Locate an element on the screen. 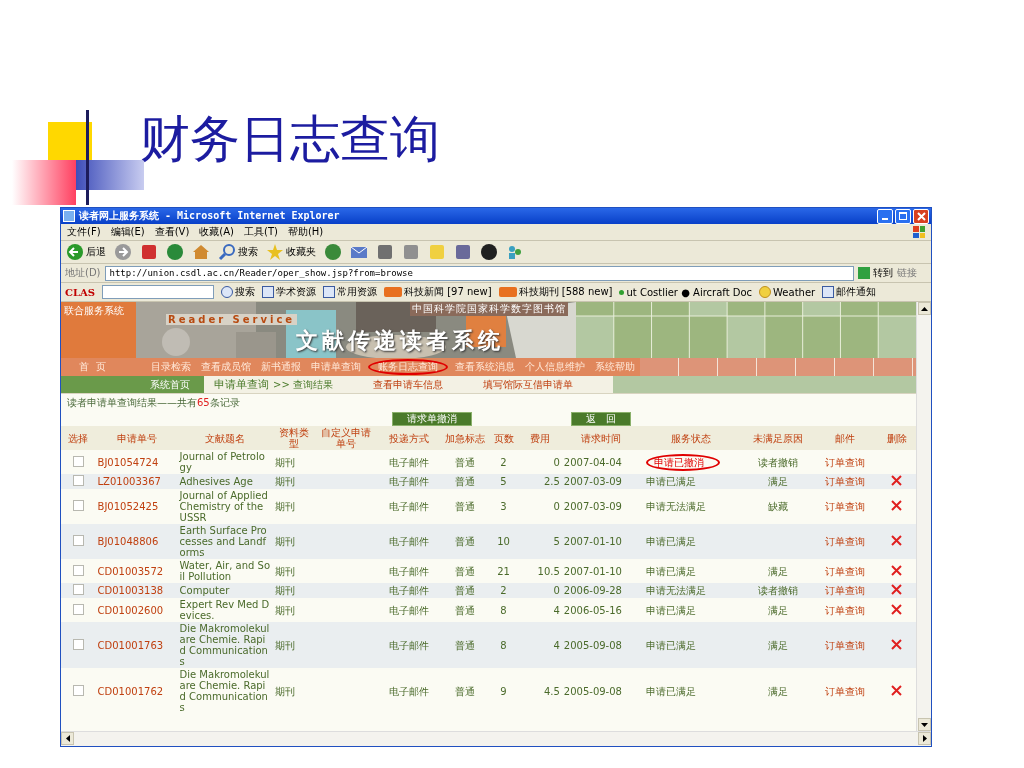 The height and width of the screenshot is (768, 1024). minimize-button is located at coordinates (885, 216).